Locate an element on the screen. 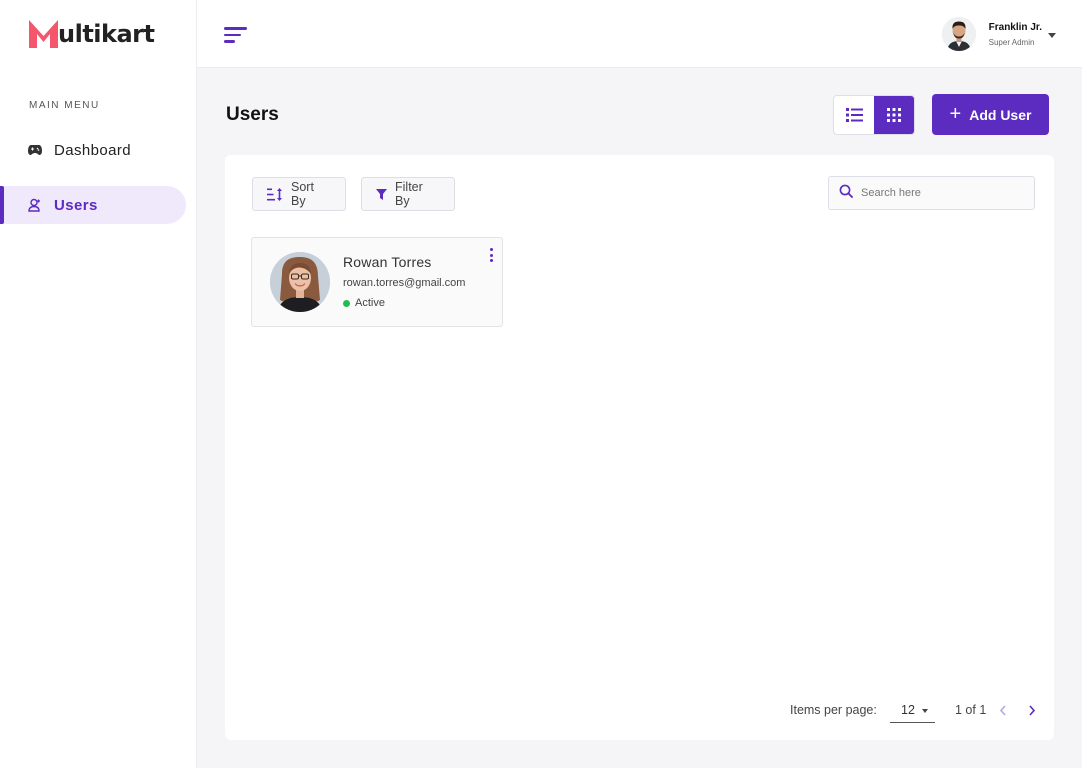 This screenshot has height=768, width=1082. user-email: rowan.torres@gmail.com is located at coordinates (404, 283).